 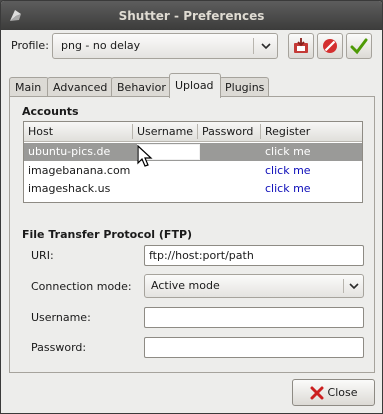 I want to click on window-title: Shutter - Preferences, so click(x=191, y=15).